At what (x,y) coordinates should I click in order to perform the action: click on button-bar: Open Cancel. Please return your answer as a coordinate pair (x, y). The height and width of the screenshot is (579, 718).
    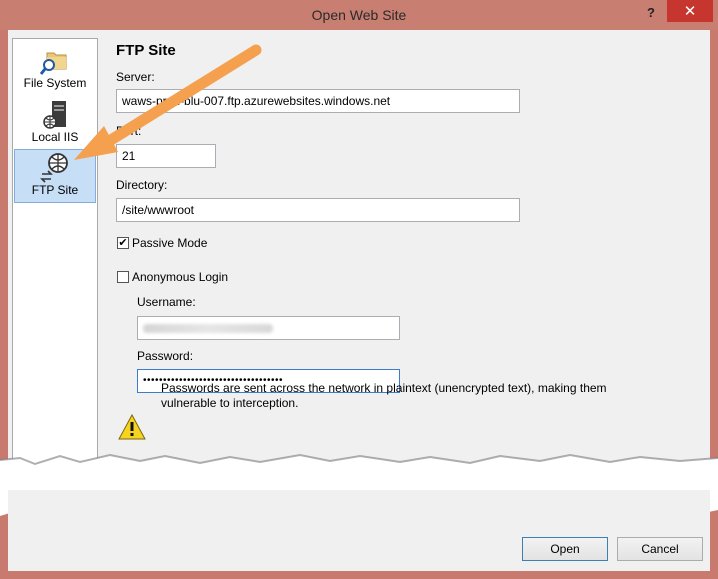
    Looking at the image, I should click on (359, 530).